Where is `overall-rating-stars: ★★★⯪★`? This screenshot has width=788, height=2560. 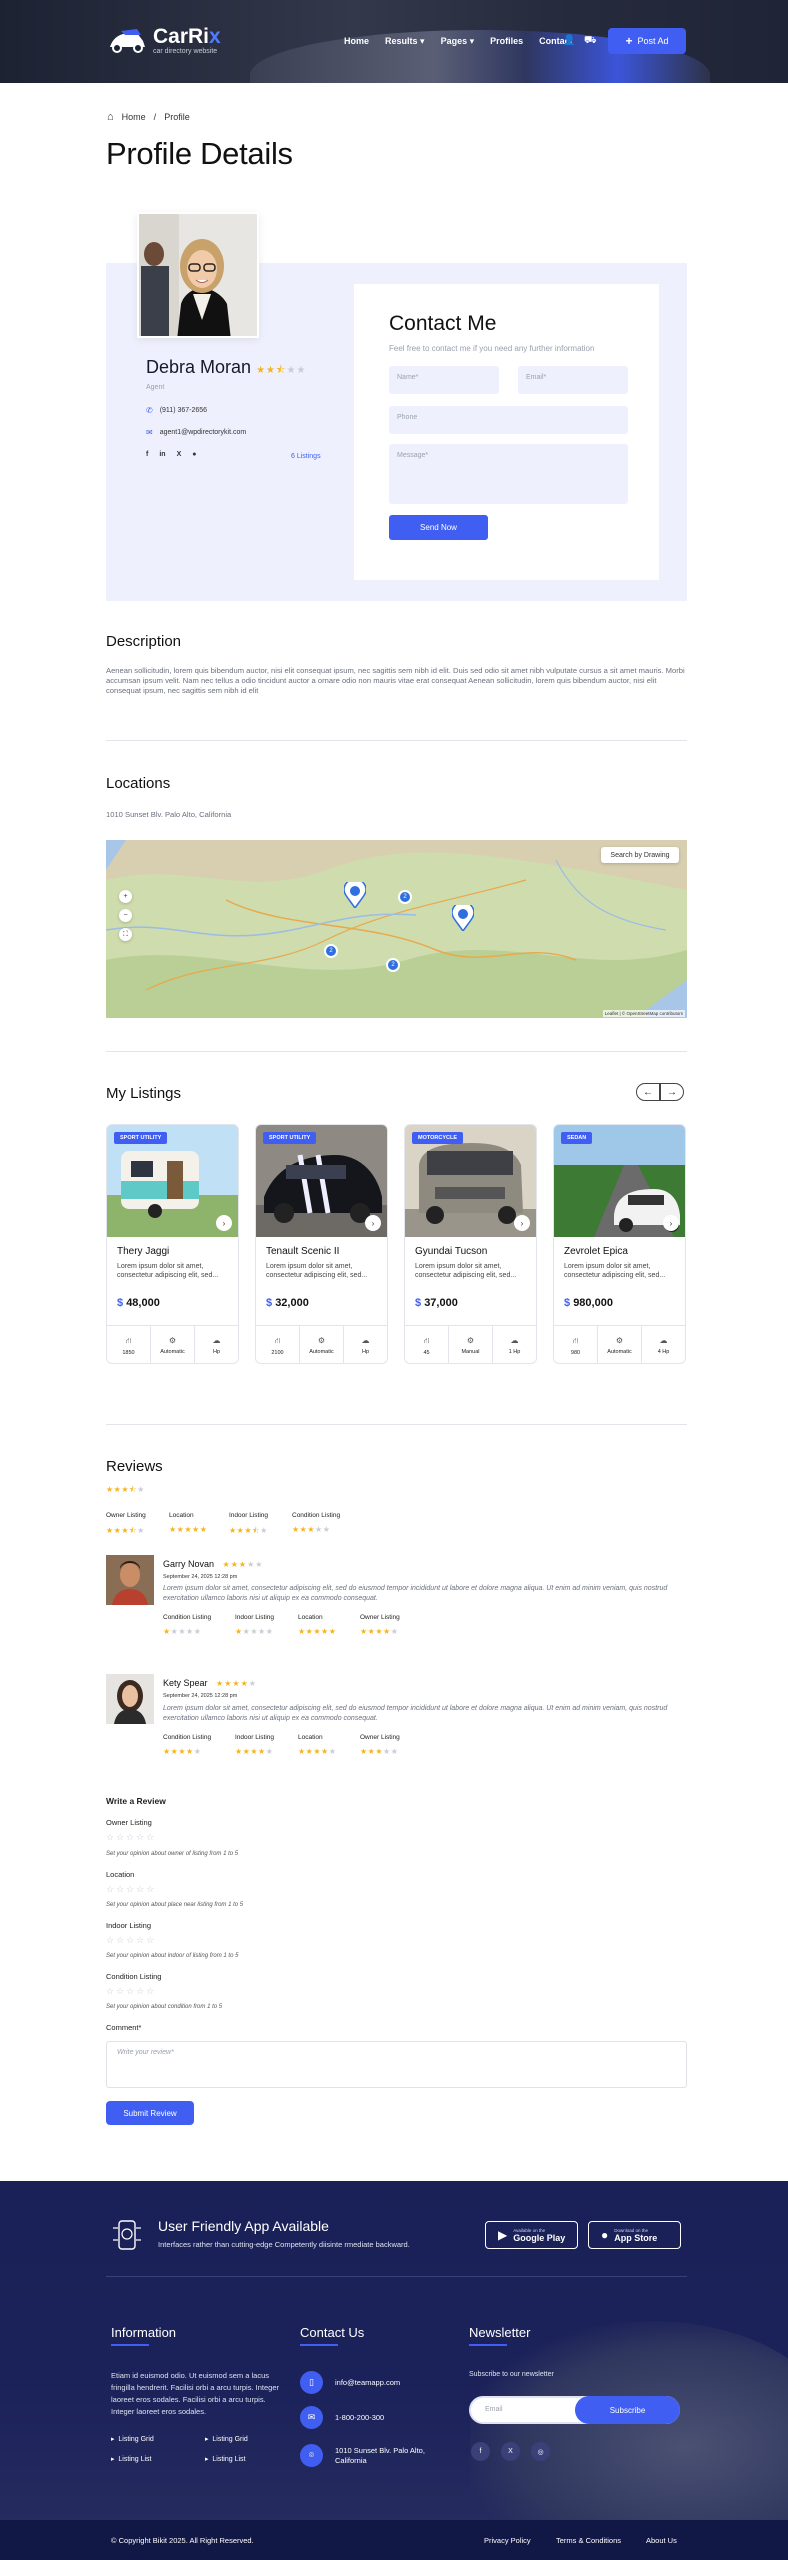
overall-rating-stars: ★★★⯪★ is located at coordinates (125, 1489).